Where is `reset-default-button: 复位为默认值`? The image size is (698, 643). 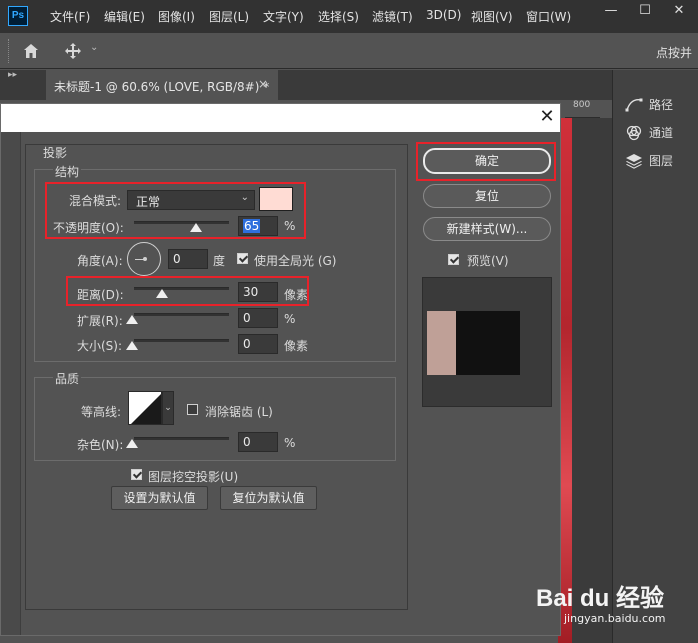 reset-default-button: 复位为默认值 is located at coordinates (268, 498).